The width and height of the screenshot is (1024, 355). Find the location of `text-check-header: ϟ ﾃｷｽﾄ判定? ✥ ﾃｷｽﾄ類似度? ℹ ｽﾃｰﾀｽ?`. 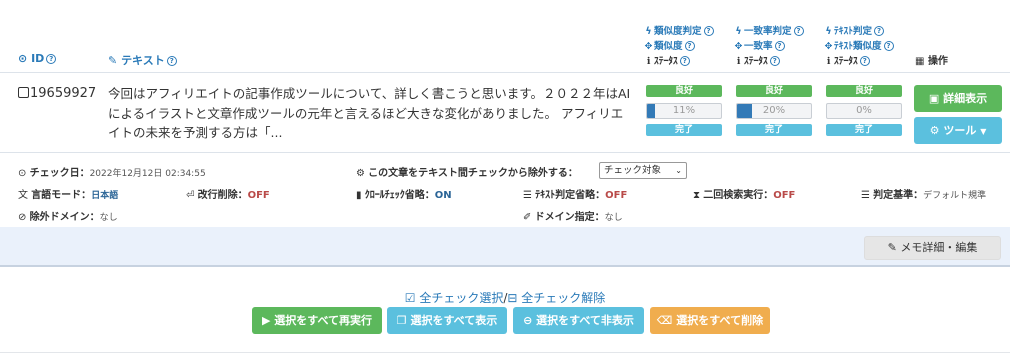

text-check-header: ϟ ﾃｷｽﾄ判定? ✥ ﾃｷｽﾄ類似度? ℹ ｽﾃｰﾀｽ? is located at coordinates (859, 46).